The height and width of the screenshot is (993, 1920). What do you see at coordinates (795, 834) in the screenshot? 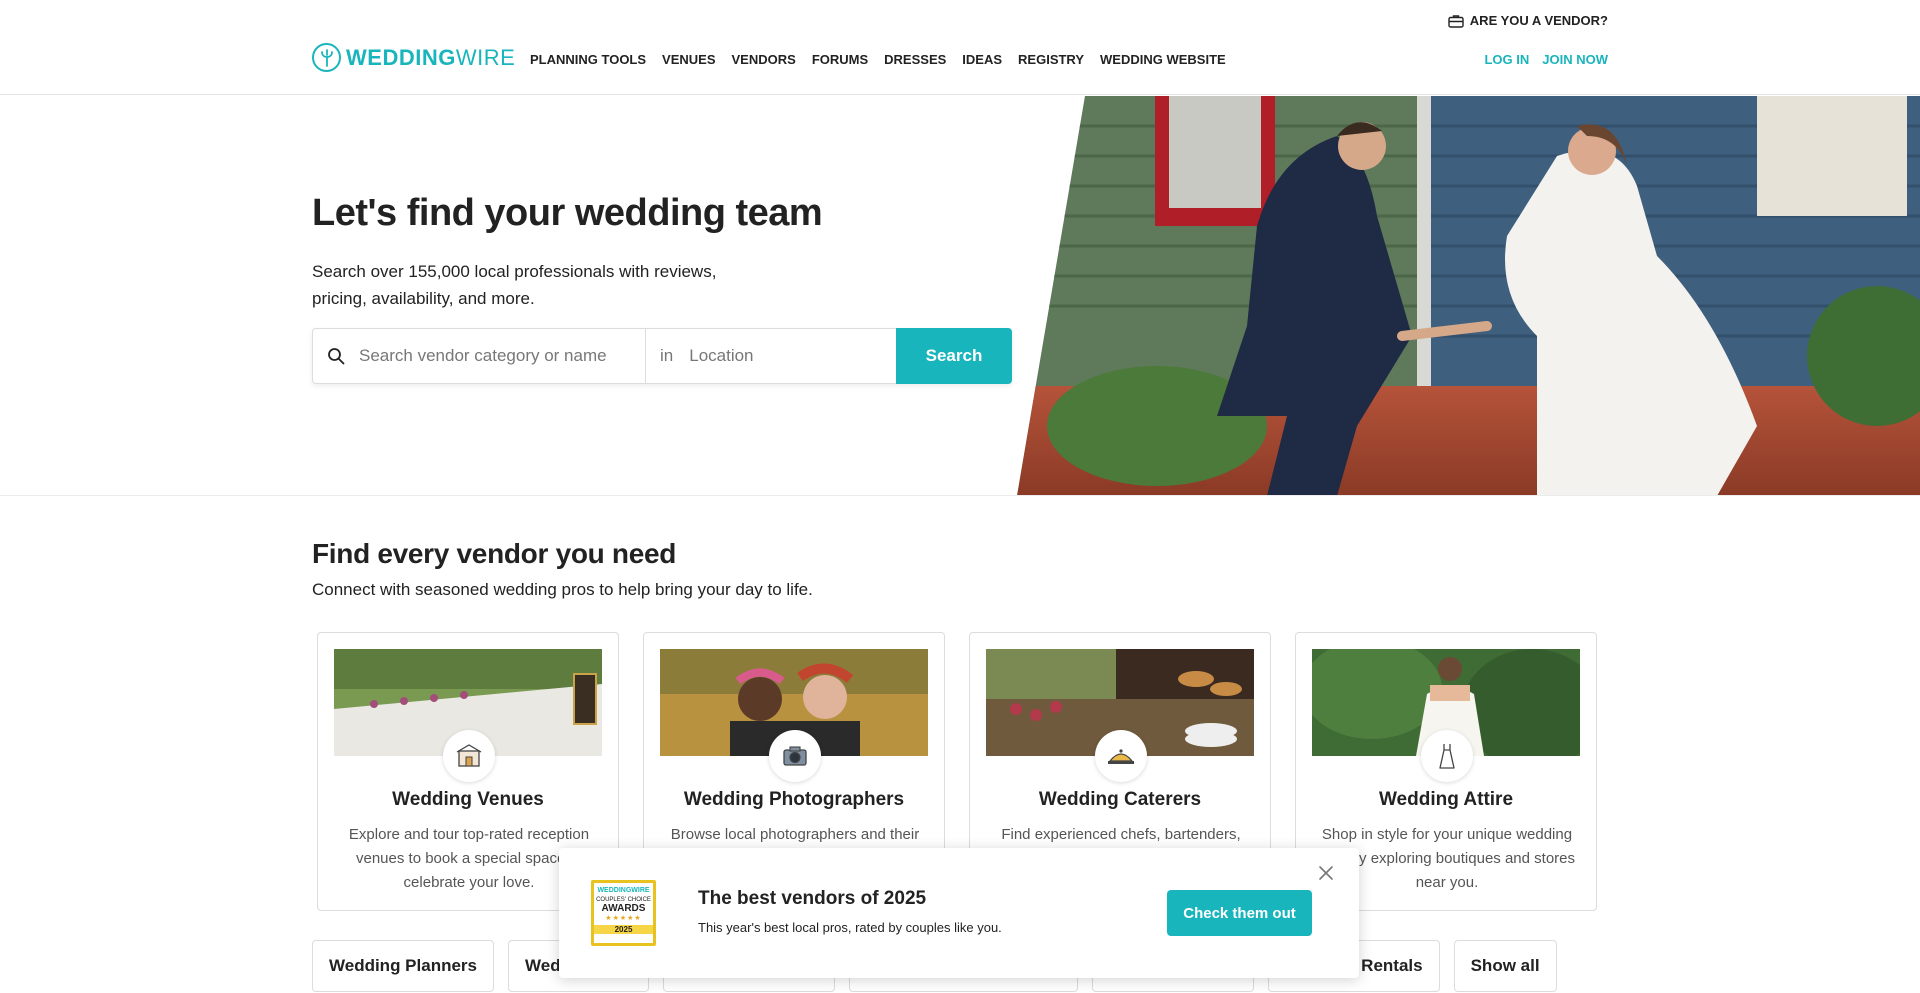
I see `card-description: Browse local photographers and their` at bounding box center [795, 834].